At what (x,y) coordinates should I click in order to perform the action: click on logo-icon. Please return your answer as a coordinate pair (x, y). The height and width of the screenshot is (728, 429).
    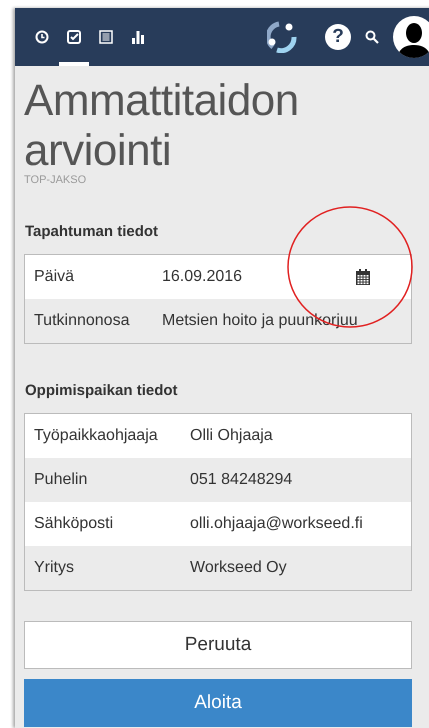
    Looking at the image, I should click on (282, 37).